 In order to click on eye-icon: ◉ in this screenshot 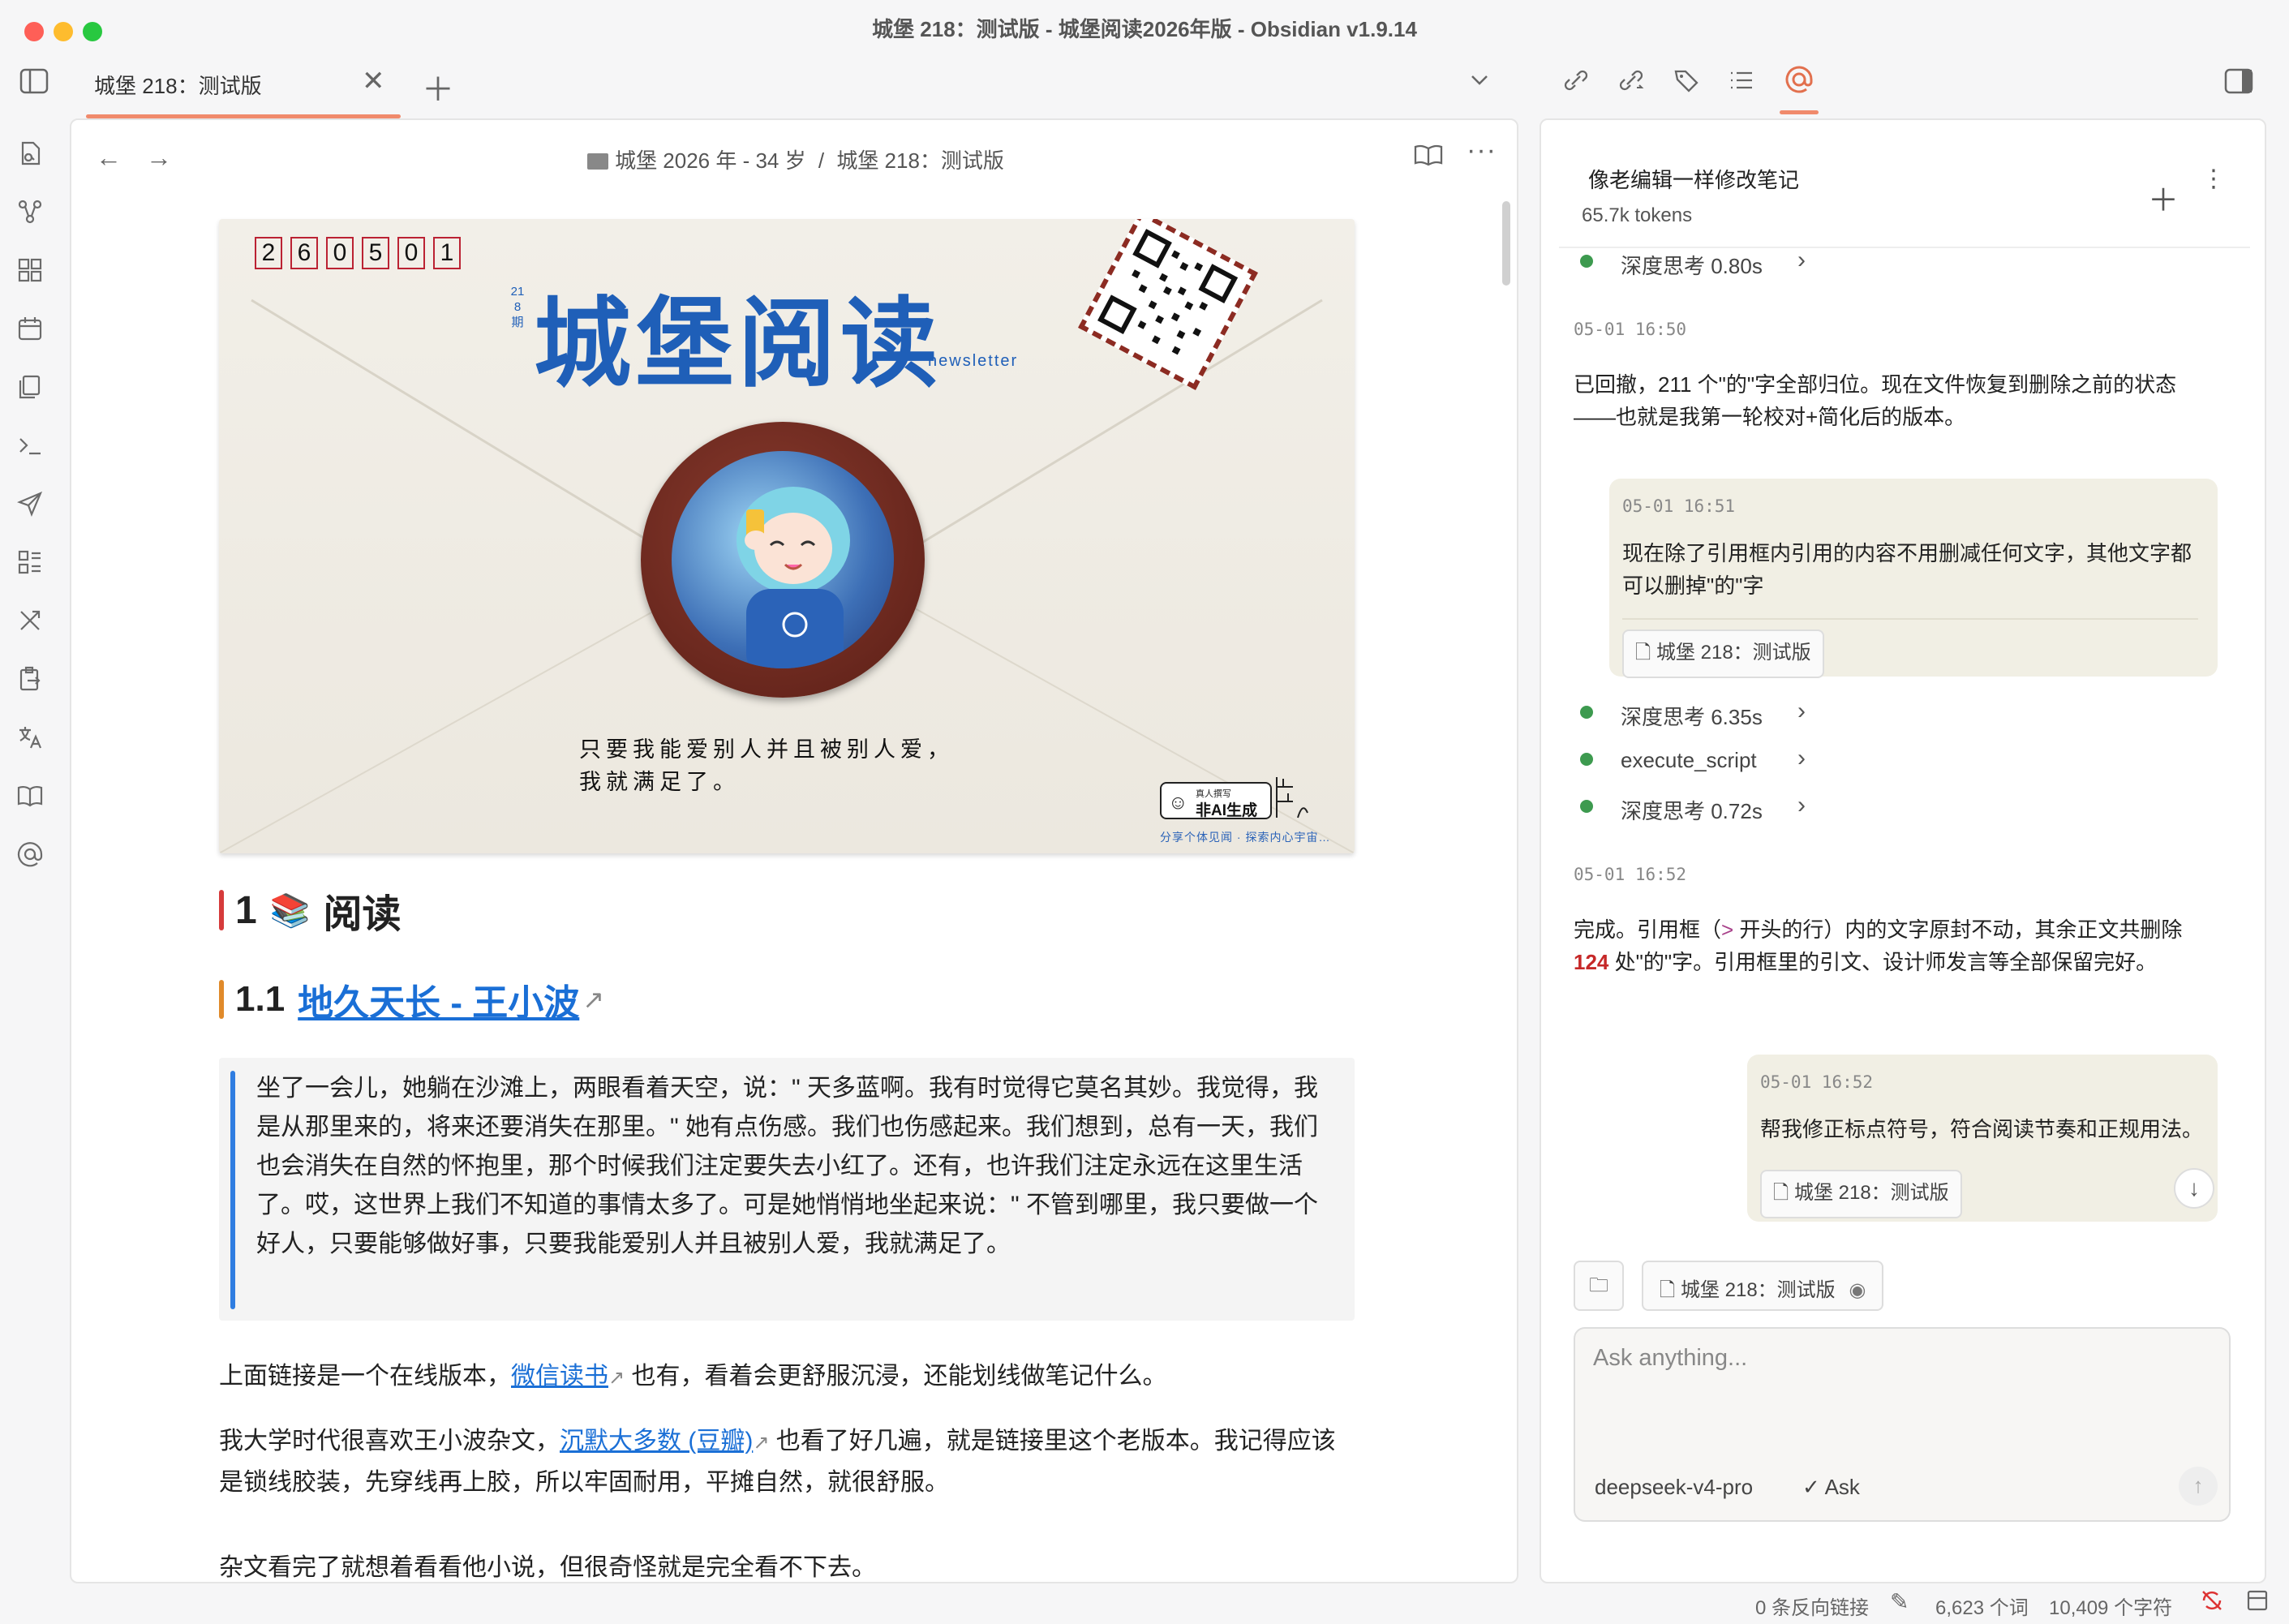, I will do `click(1858, 1290)`.